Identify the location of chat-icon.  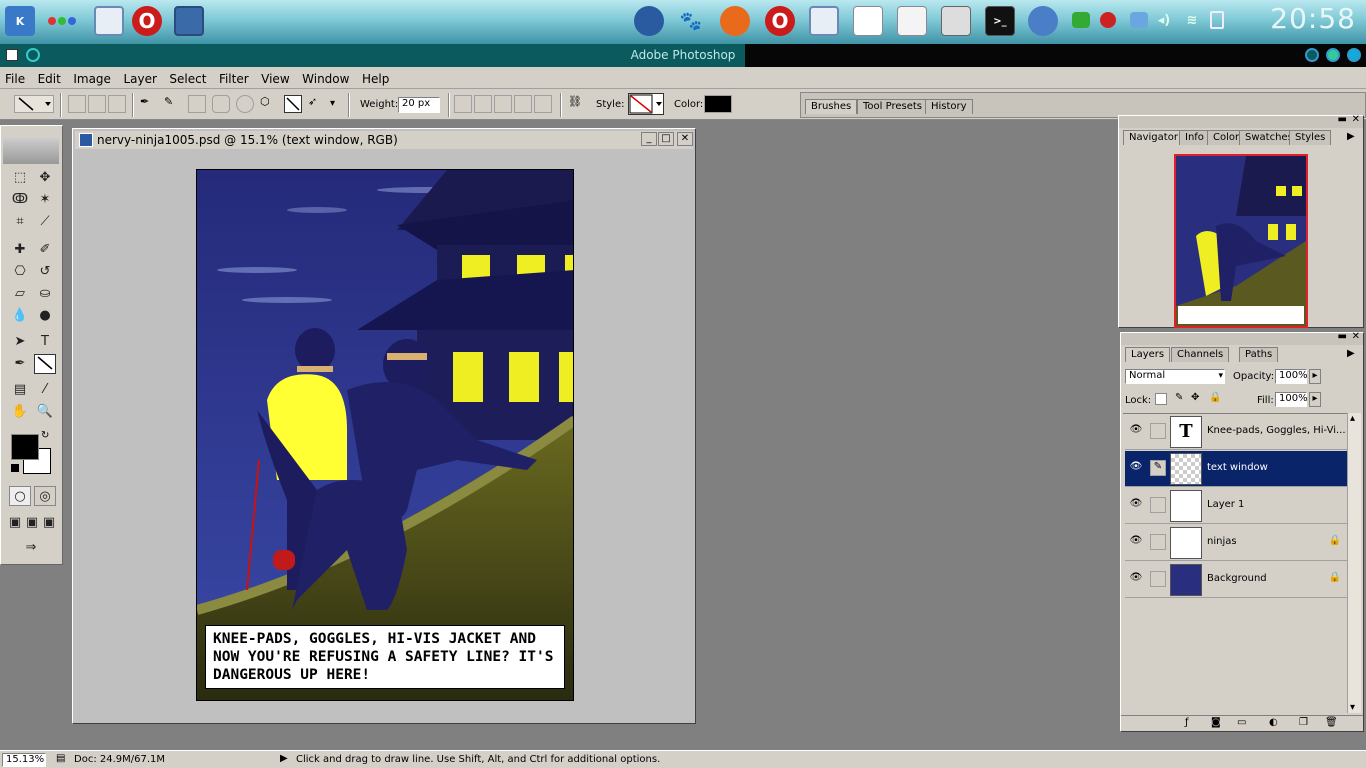
(1081, 20).